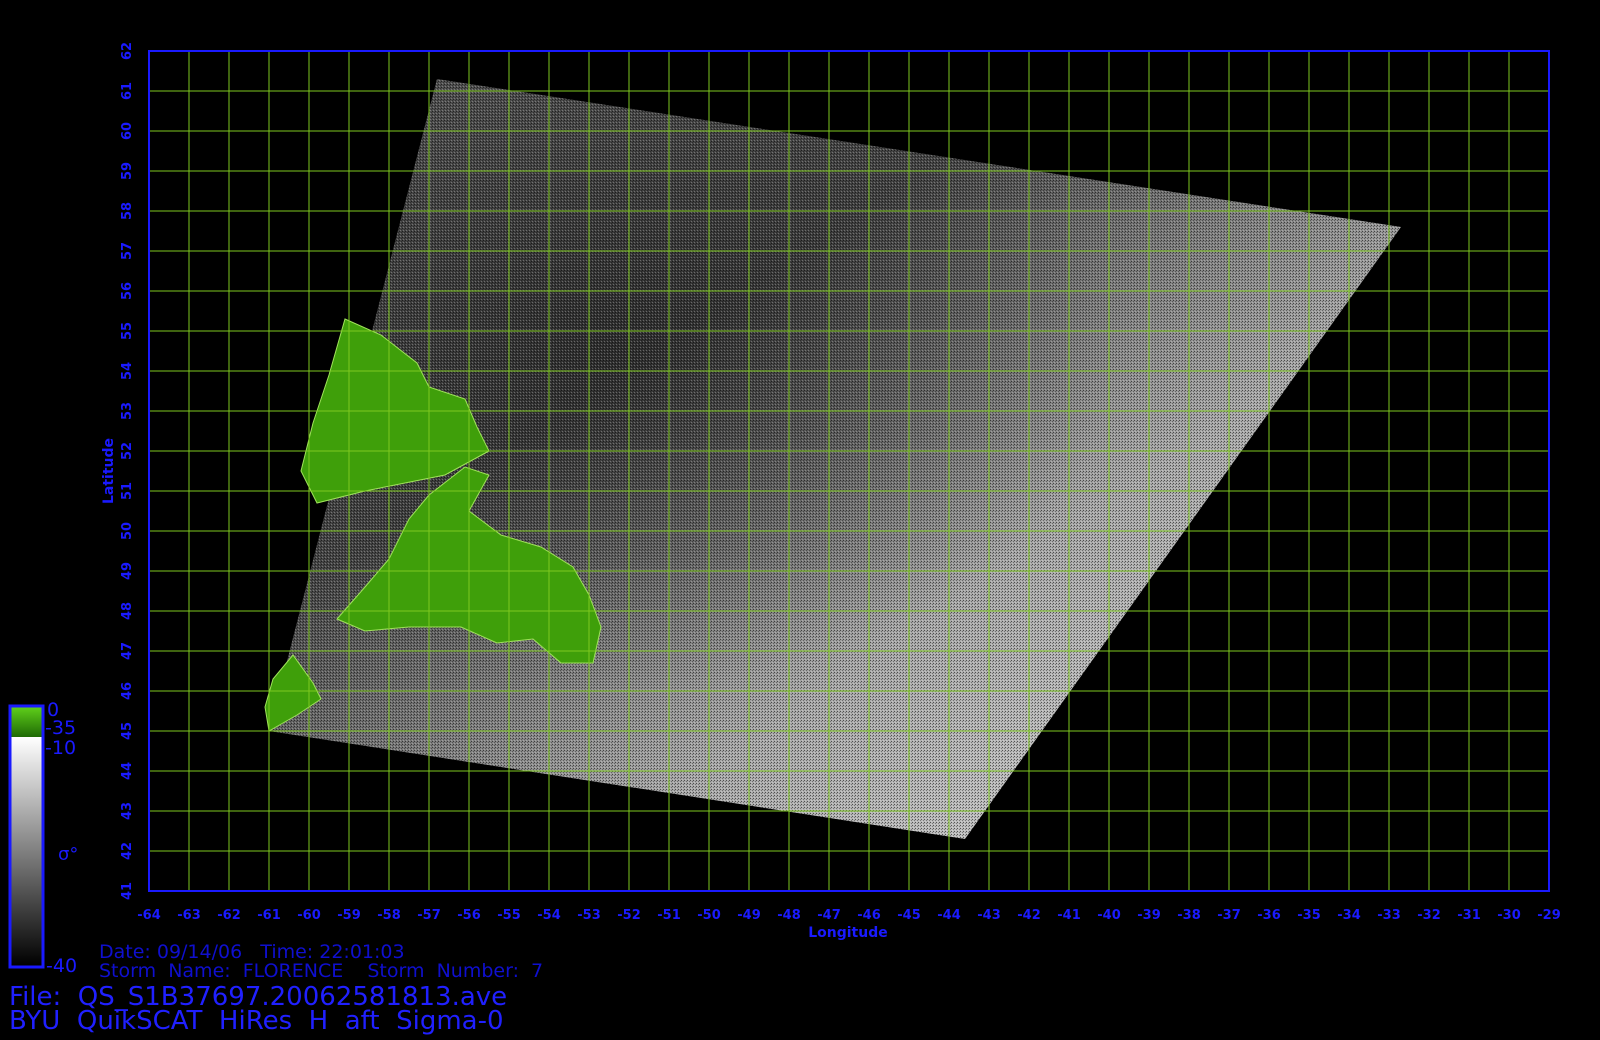 The height and width of the screenshot is (1040, 1600). Describe the element at coordinates (127, 331) in the screenshot. I see `lat-tick-label: 55` at that location.